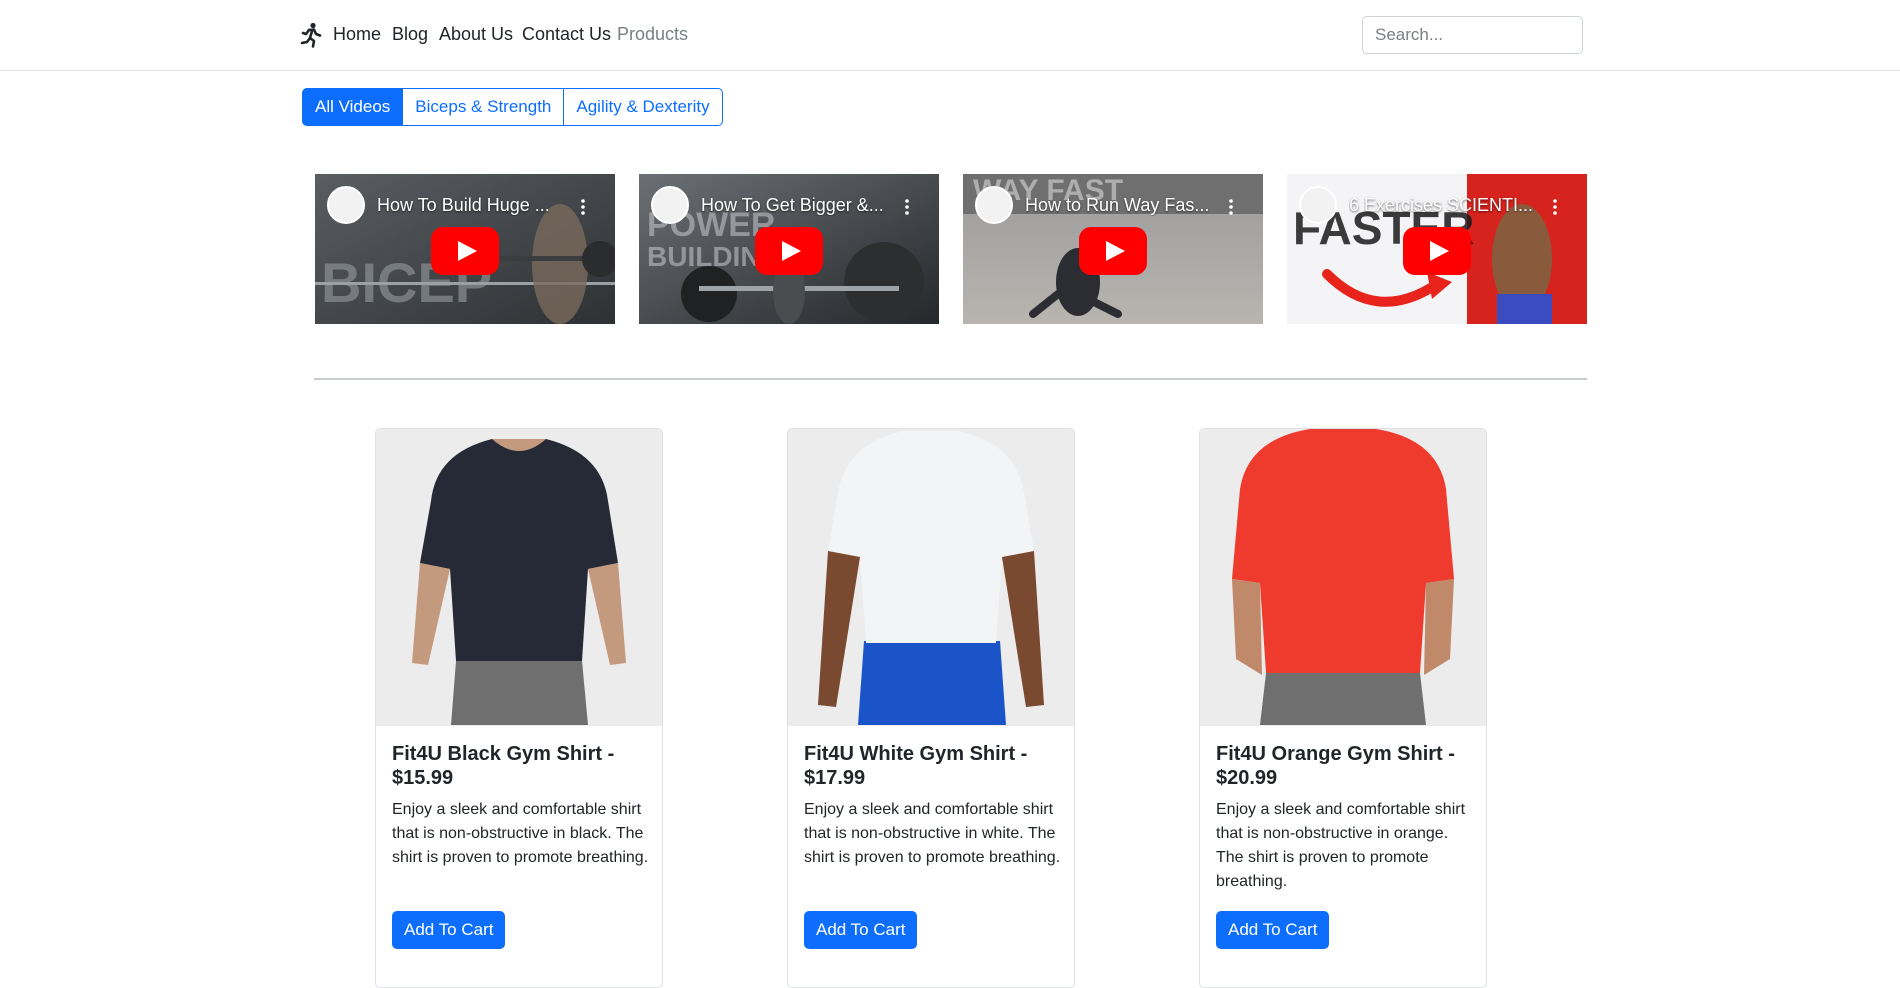 The image size is (1900, 988). I want to click on navbar: Home Blog About Us Contact Us Products, so click(950, 35).